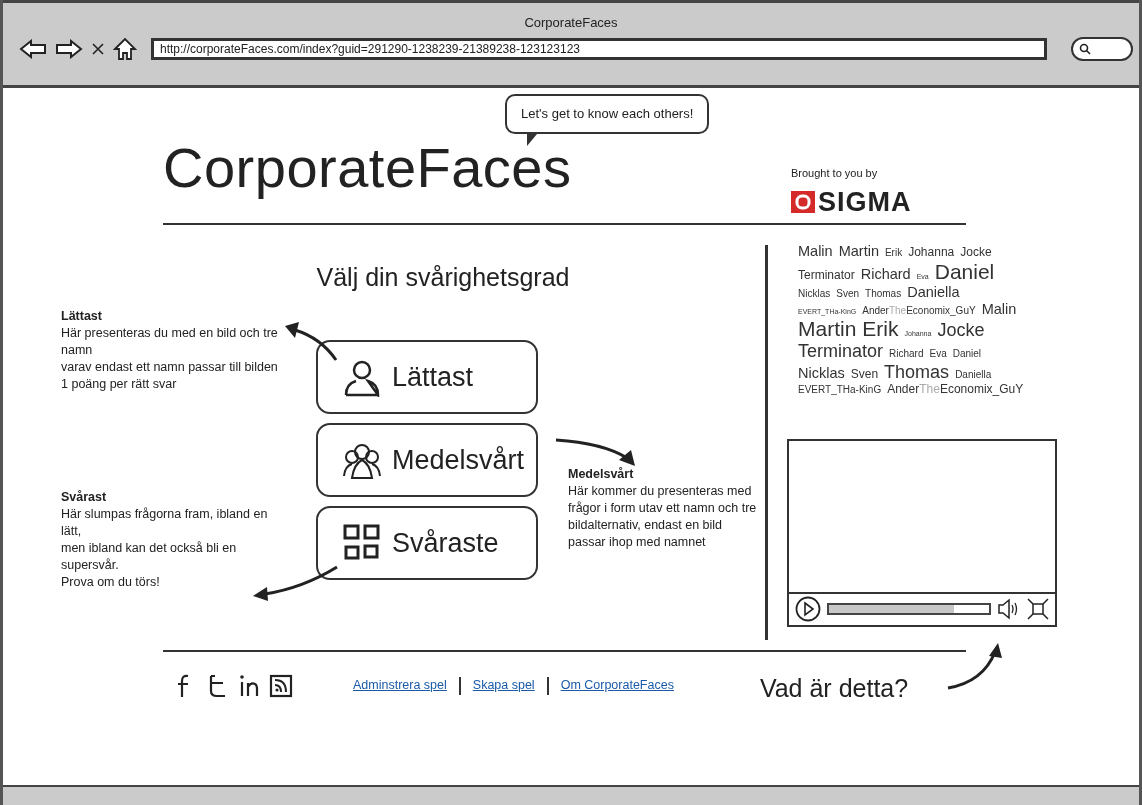 This screenshot has height=805, width=1142. Describe the element at coordinates (33, 49) in the screenshot. I see `back-icon` at that location.